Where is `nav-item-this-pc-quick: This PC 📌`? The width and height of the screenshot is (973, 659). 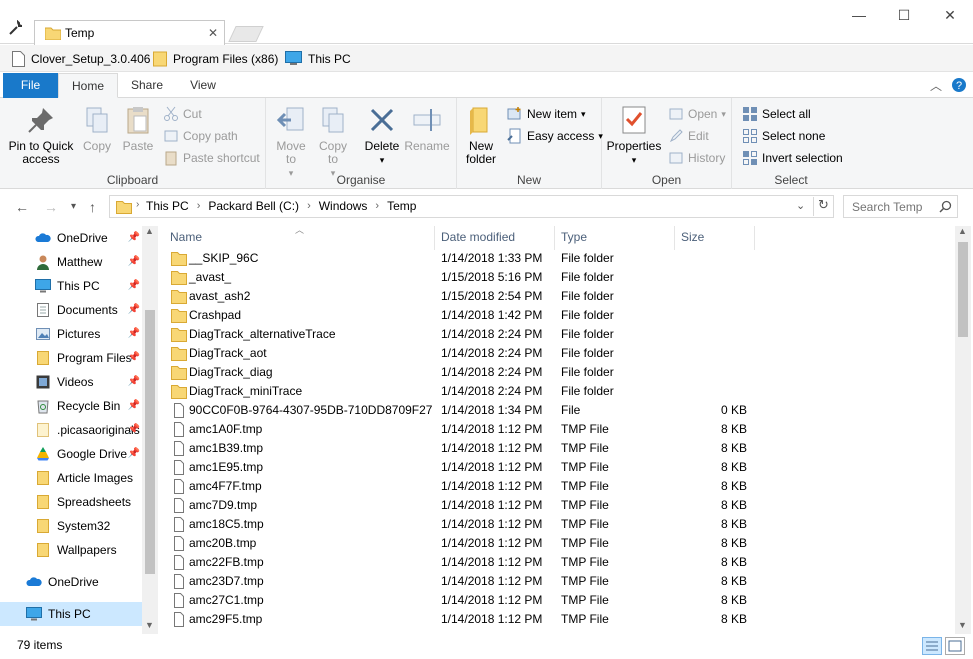 nav-item-this-pc-quick: This PC 📌 is located at coordinates (71, 286).